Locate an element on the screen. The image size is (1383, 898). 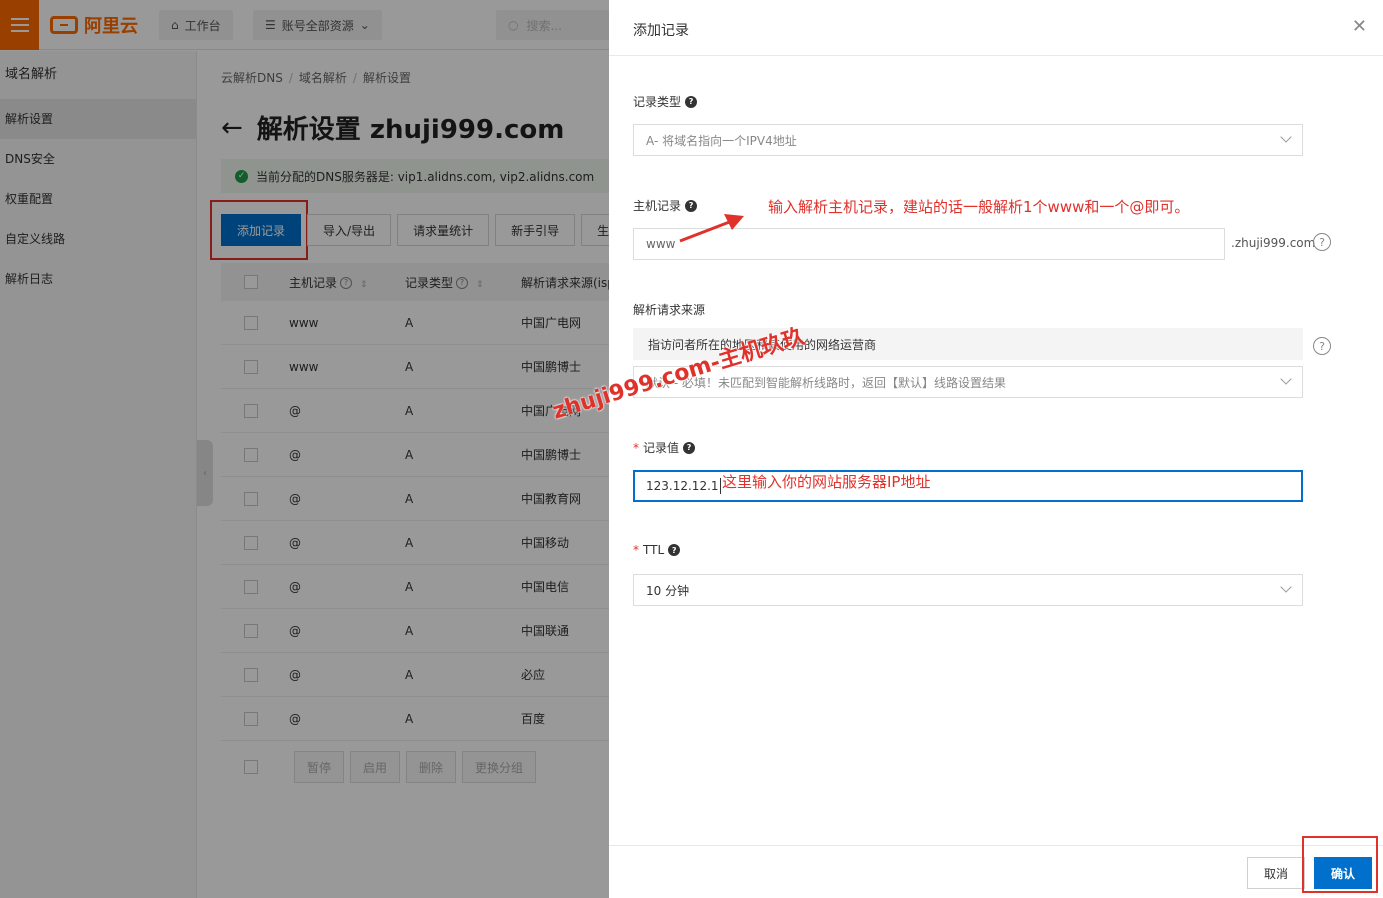
drawer-header: 添加记录 ✕ is located at coordinates (996, 28).